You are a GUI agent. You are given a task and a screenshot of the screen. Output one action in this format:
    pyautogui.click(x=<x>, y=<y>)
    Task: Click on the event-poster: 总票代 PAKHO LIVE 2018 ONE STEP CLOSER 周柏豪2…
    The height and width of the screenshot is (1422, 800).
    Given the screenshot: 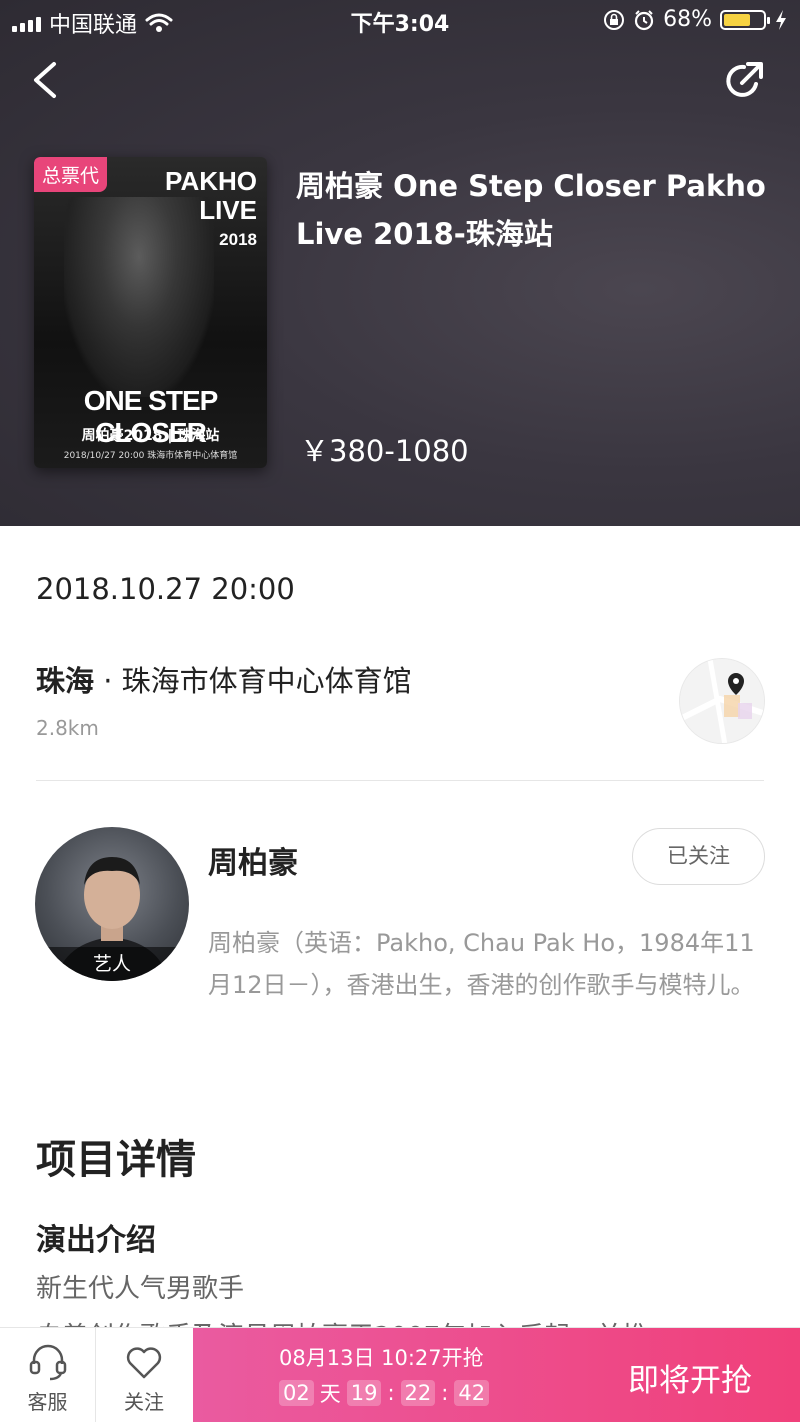 What is the action you would take?
    pyautogui.click(x=150, y=312)
    